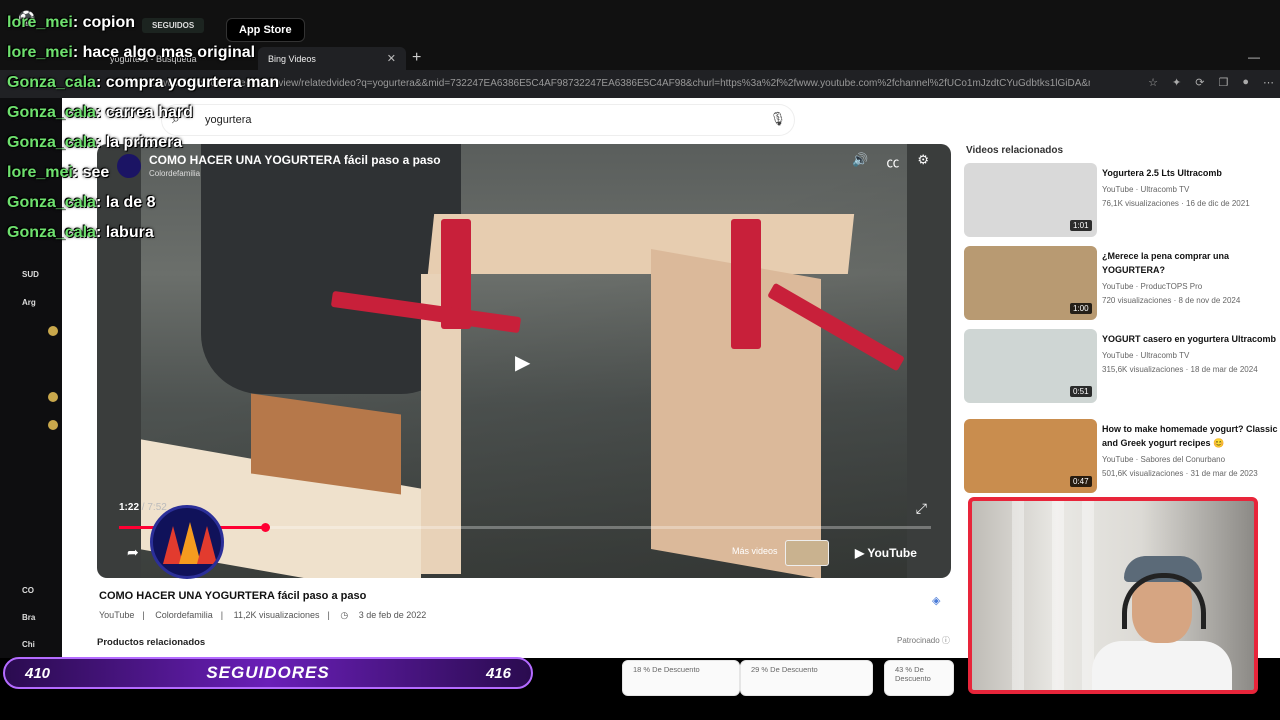 This screenshot has width=1280, height=720. I want to click on captions-icon: ㏄, so click(892, 161).